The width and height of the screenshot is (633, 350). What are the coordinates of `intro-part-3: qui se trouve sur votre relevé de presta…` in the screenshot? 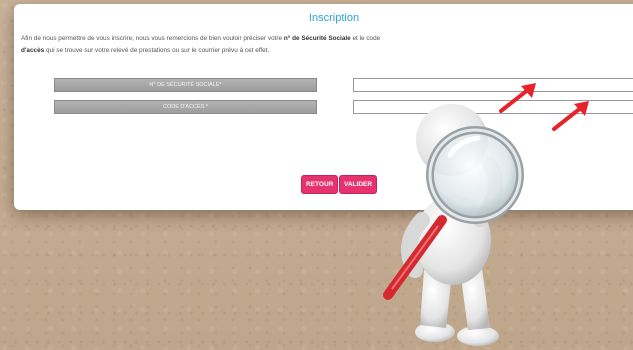 It's located at (157, 50).